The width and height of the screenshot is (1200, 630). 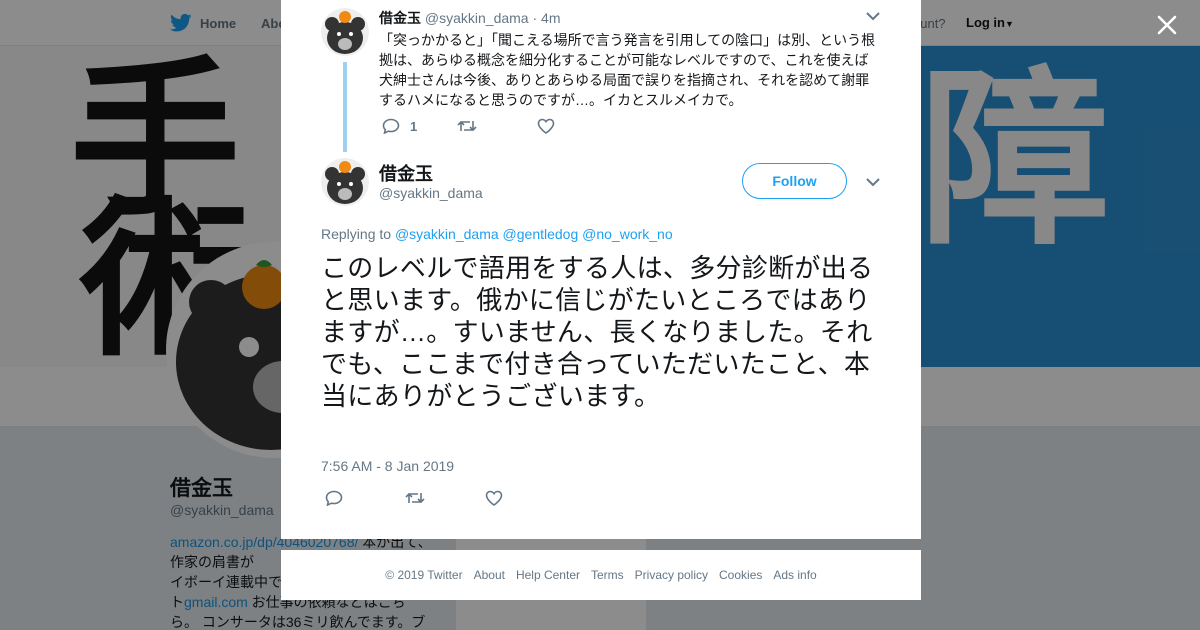 I want to click on follow-button: Follow, so click(x=794, y=181).